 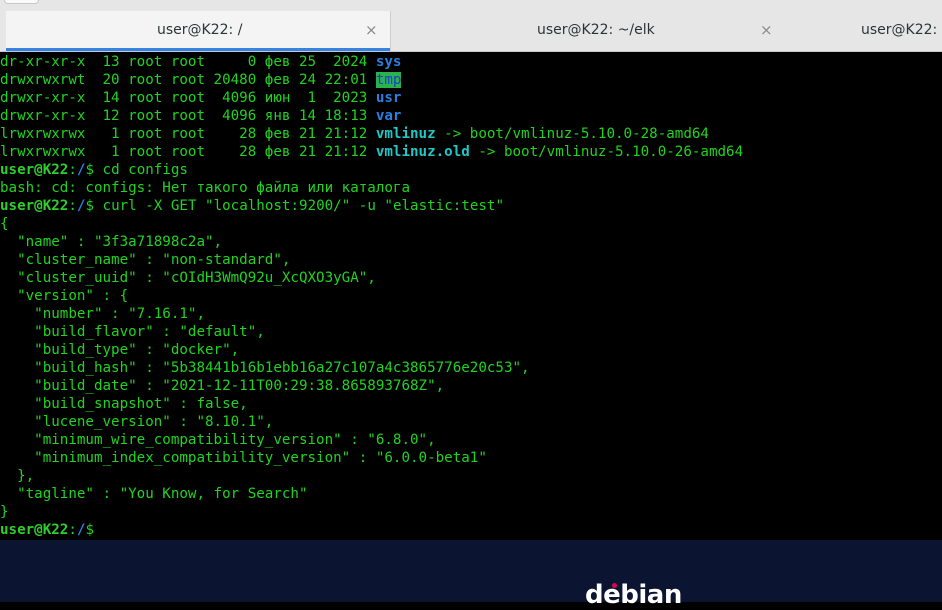 I want to click on ls-entry-name: var, so click(x=388, y=116).